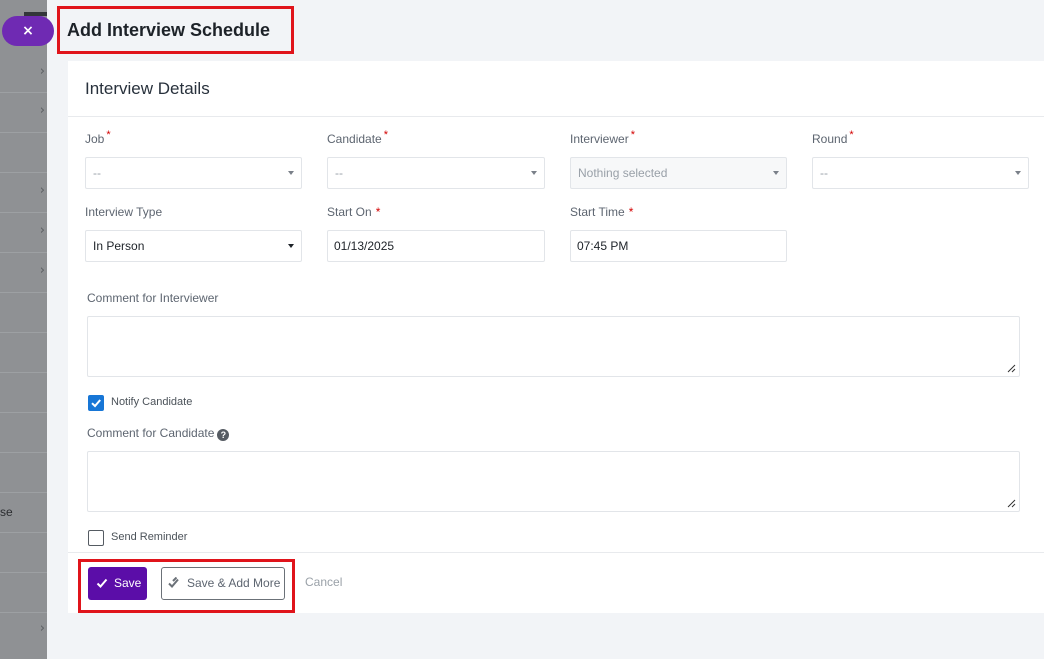 This screenshot has width=1044, height=659. I want to click on title-highlight-box, so click(175, 30).